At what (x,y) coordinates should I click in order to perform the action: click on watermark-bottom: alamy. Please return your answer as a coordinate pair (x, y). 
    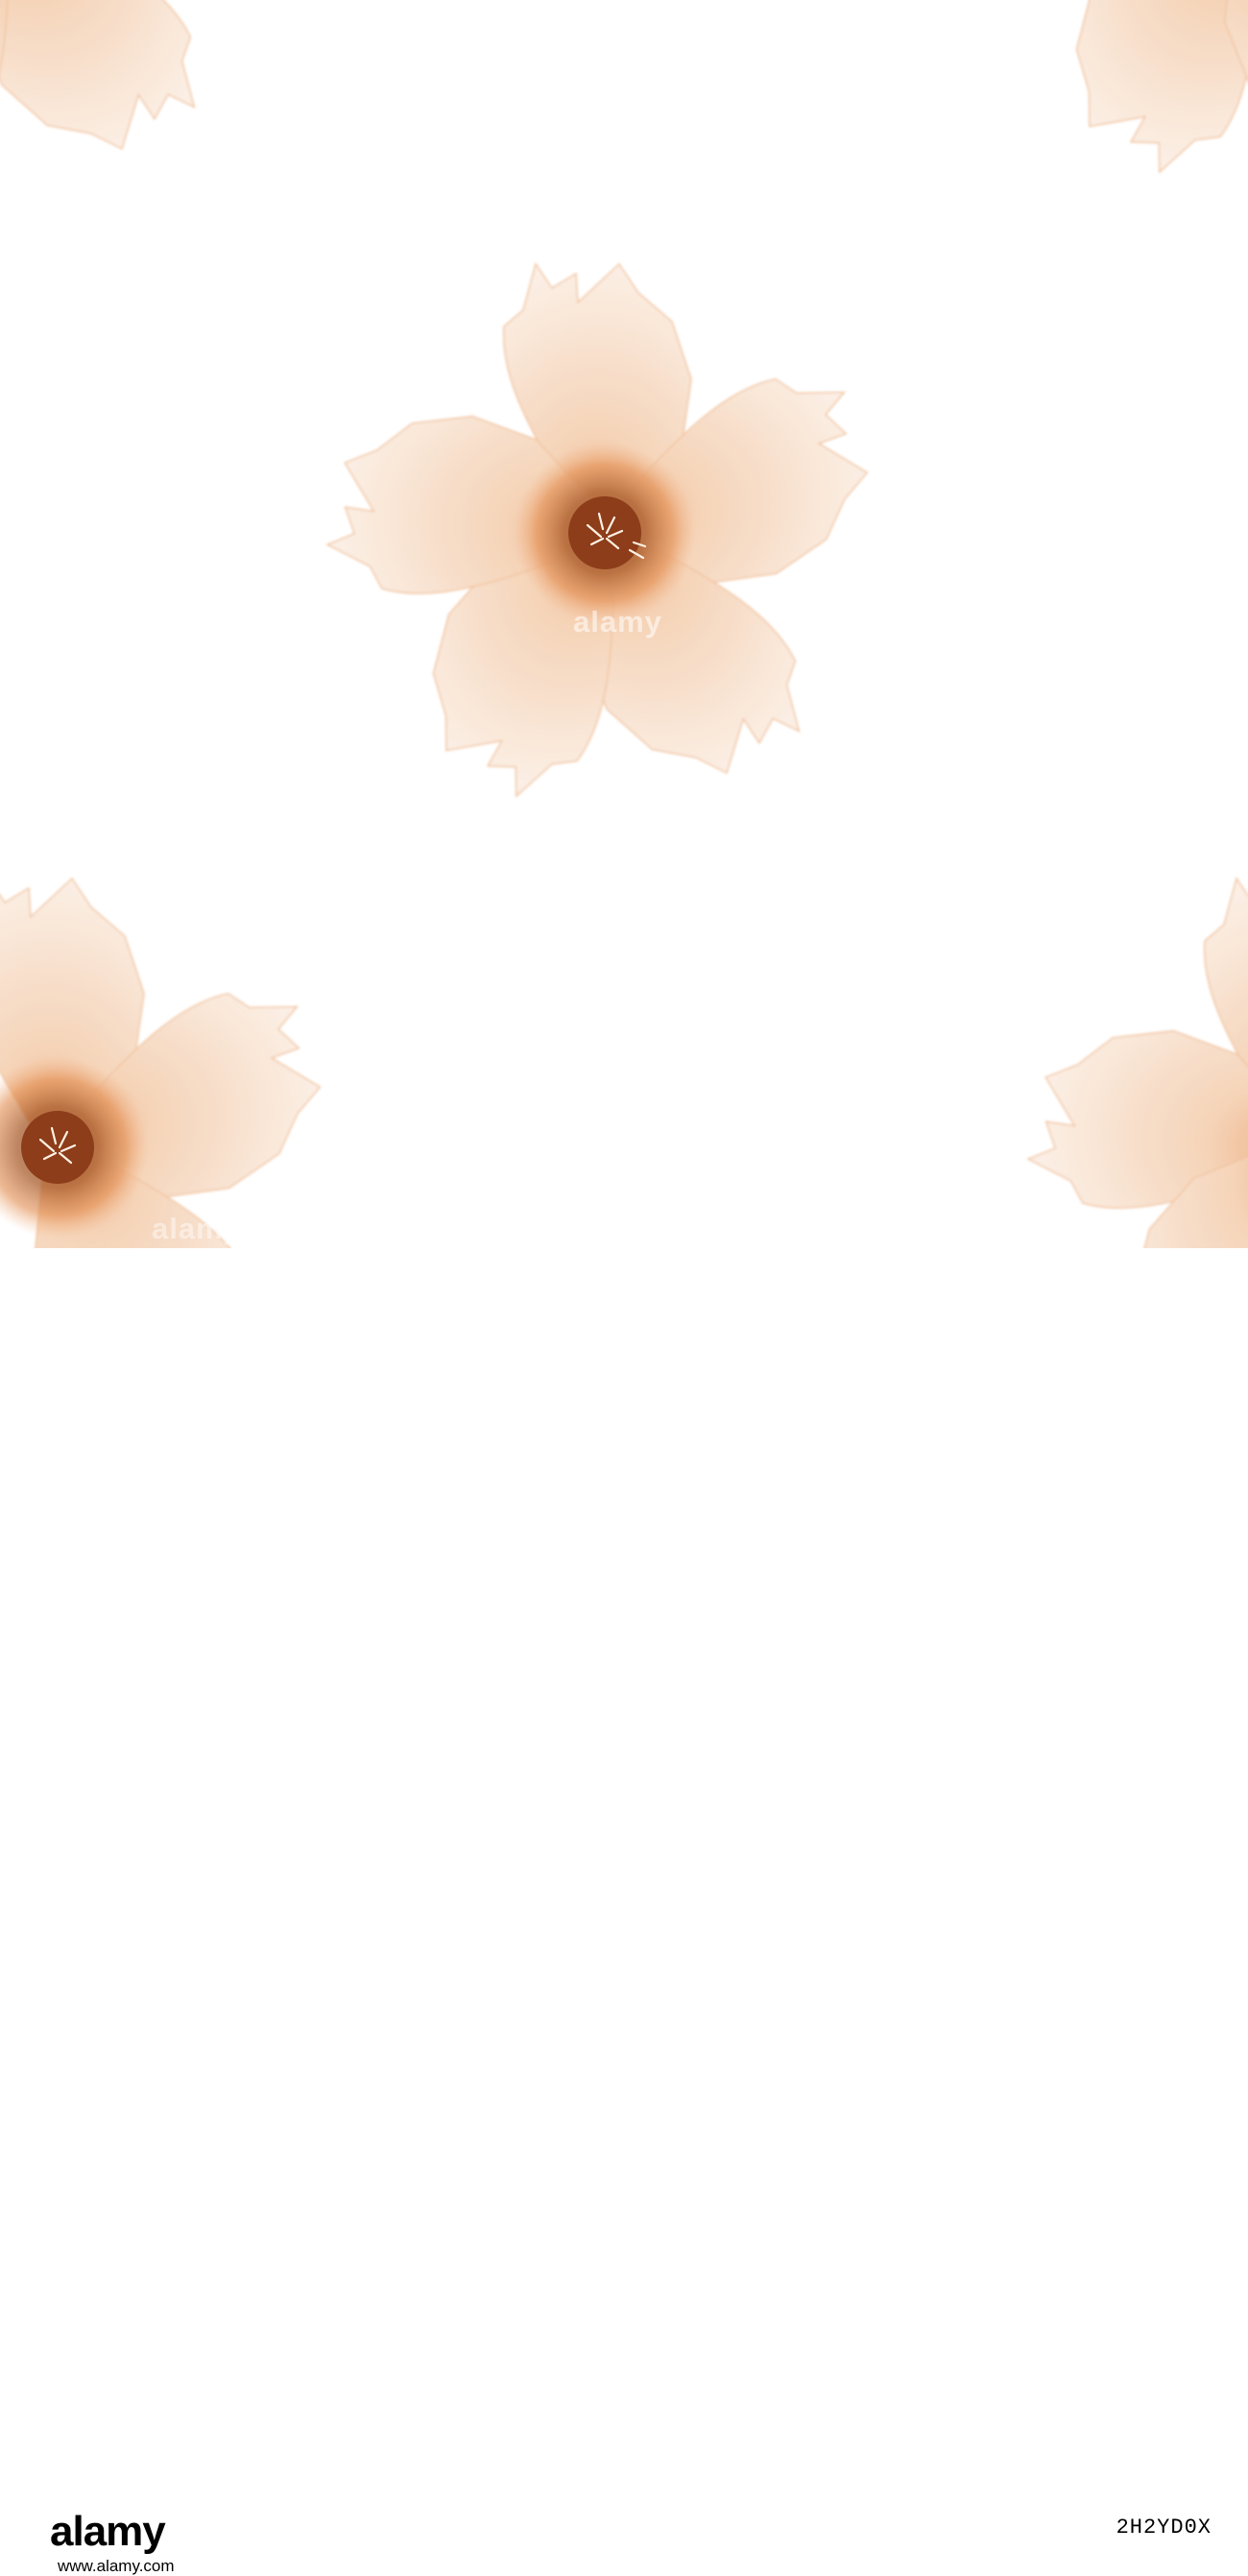
    Looking at the image, I should click on (197, 1228).